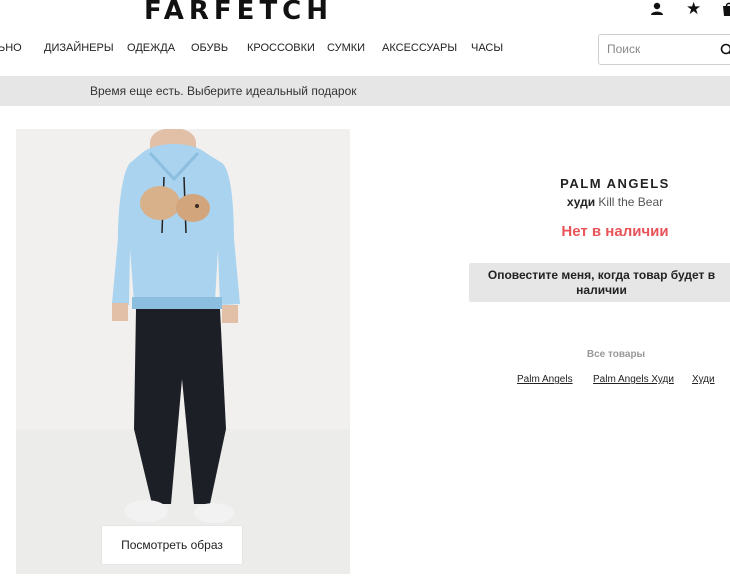  Describe the element at coordinates (724, 50) in the screenshot. I see `search-icon` at that location.